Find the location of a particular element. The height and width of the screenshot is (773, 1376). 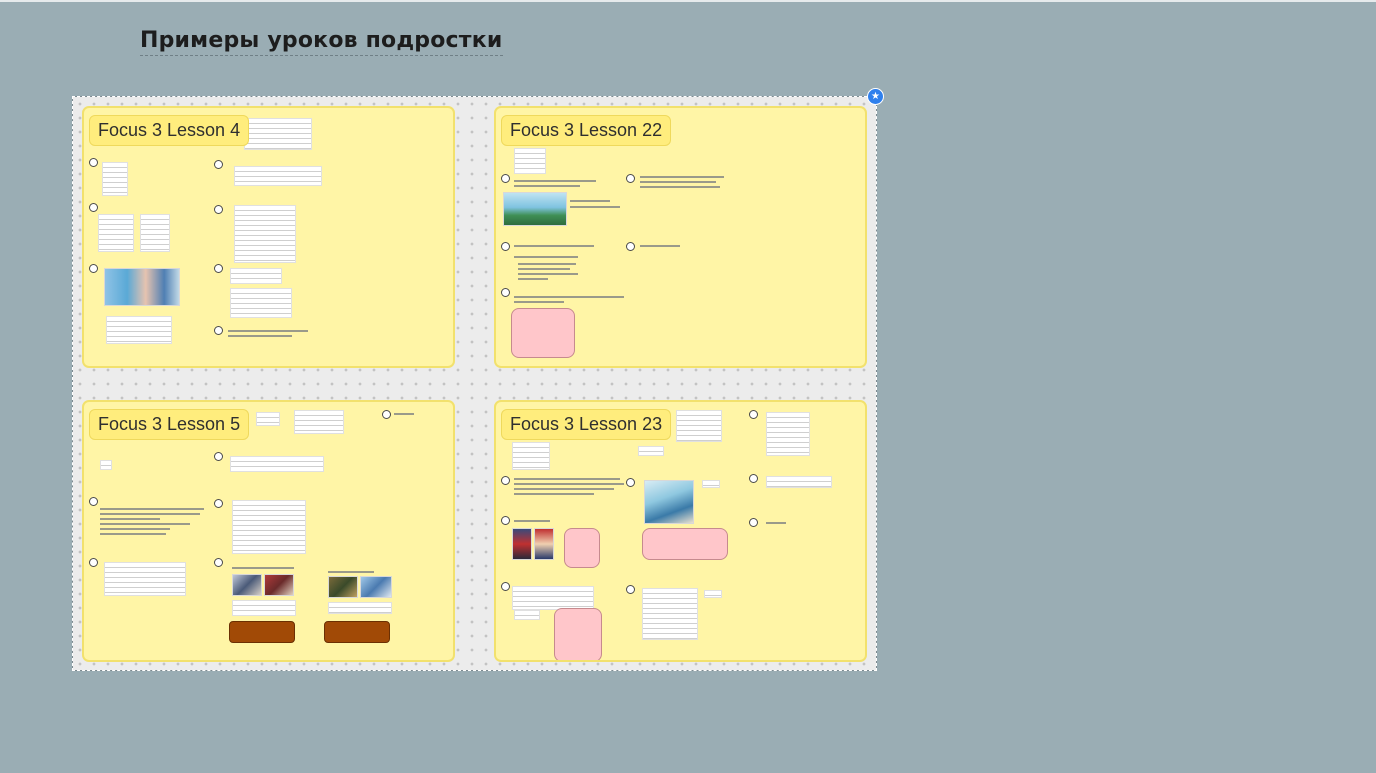

lesson-card-4: Focus 3 Lesson 23 is located at coordinates (680, 531).